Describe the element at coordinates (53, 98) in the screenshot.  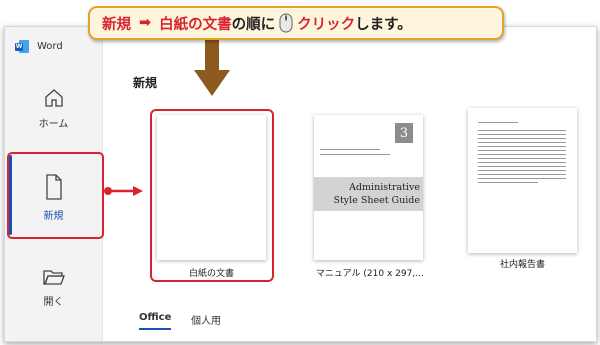
I see `home-icon` at that location.